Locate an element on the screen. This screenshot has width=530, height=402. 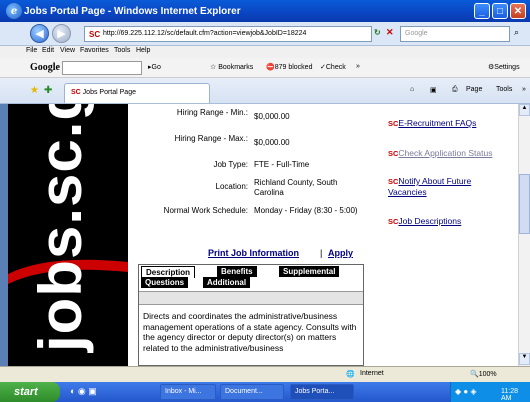
label-work-schedule: Normal Work Schedule: is located at coordinates (205, 210).